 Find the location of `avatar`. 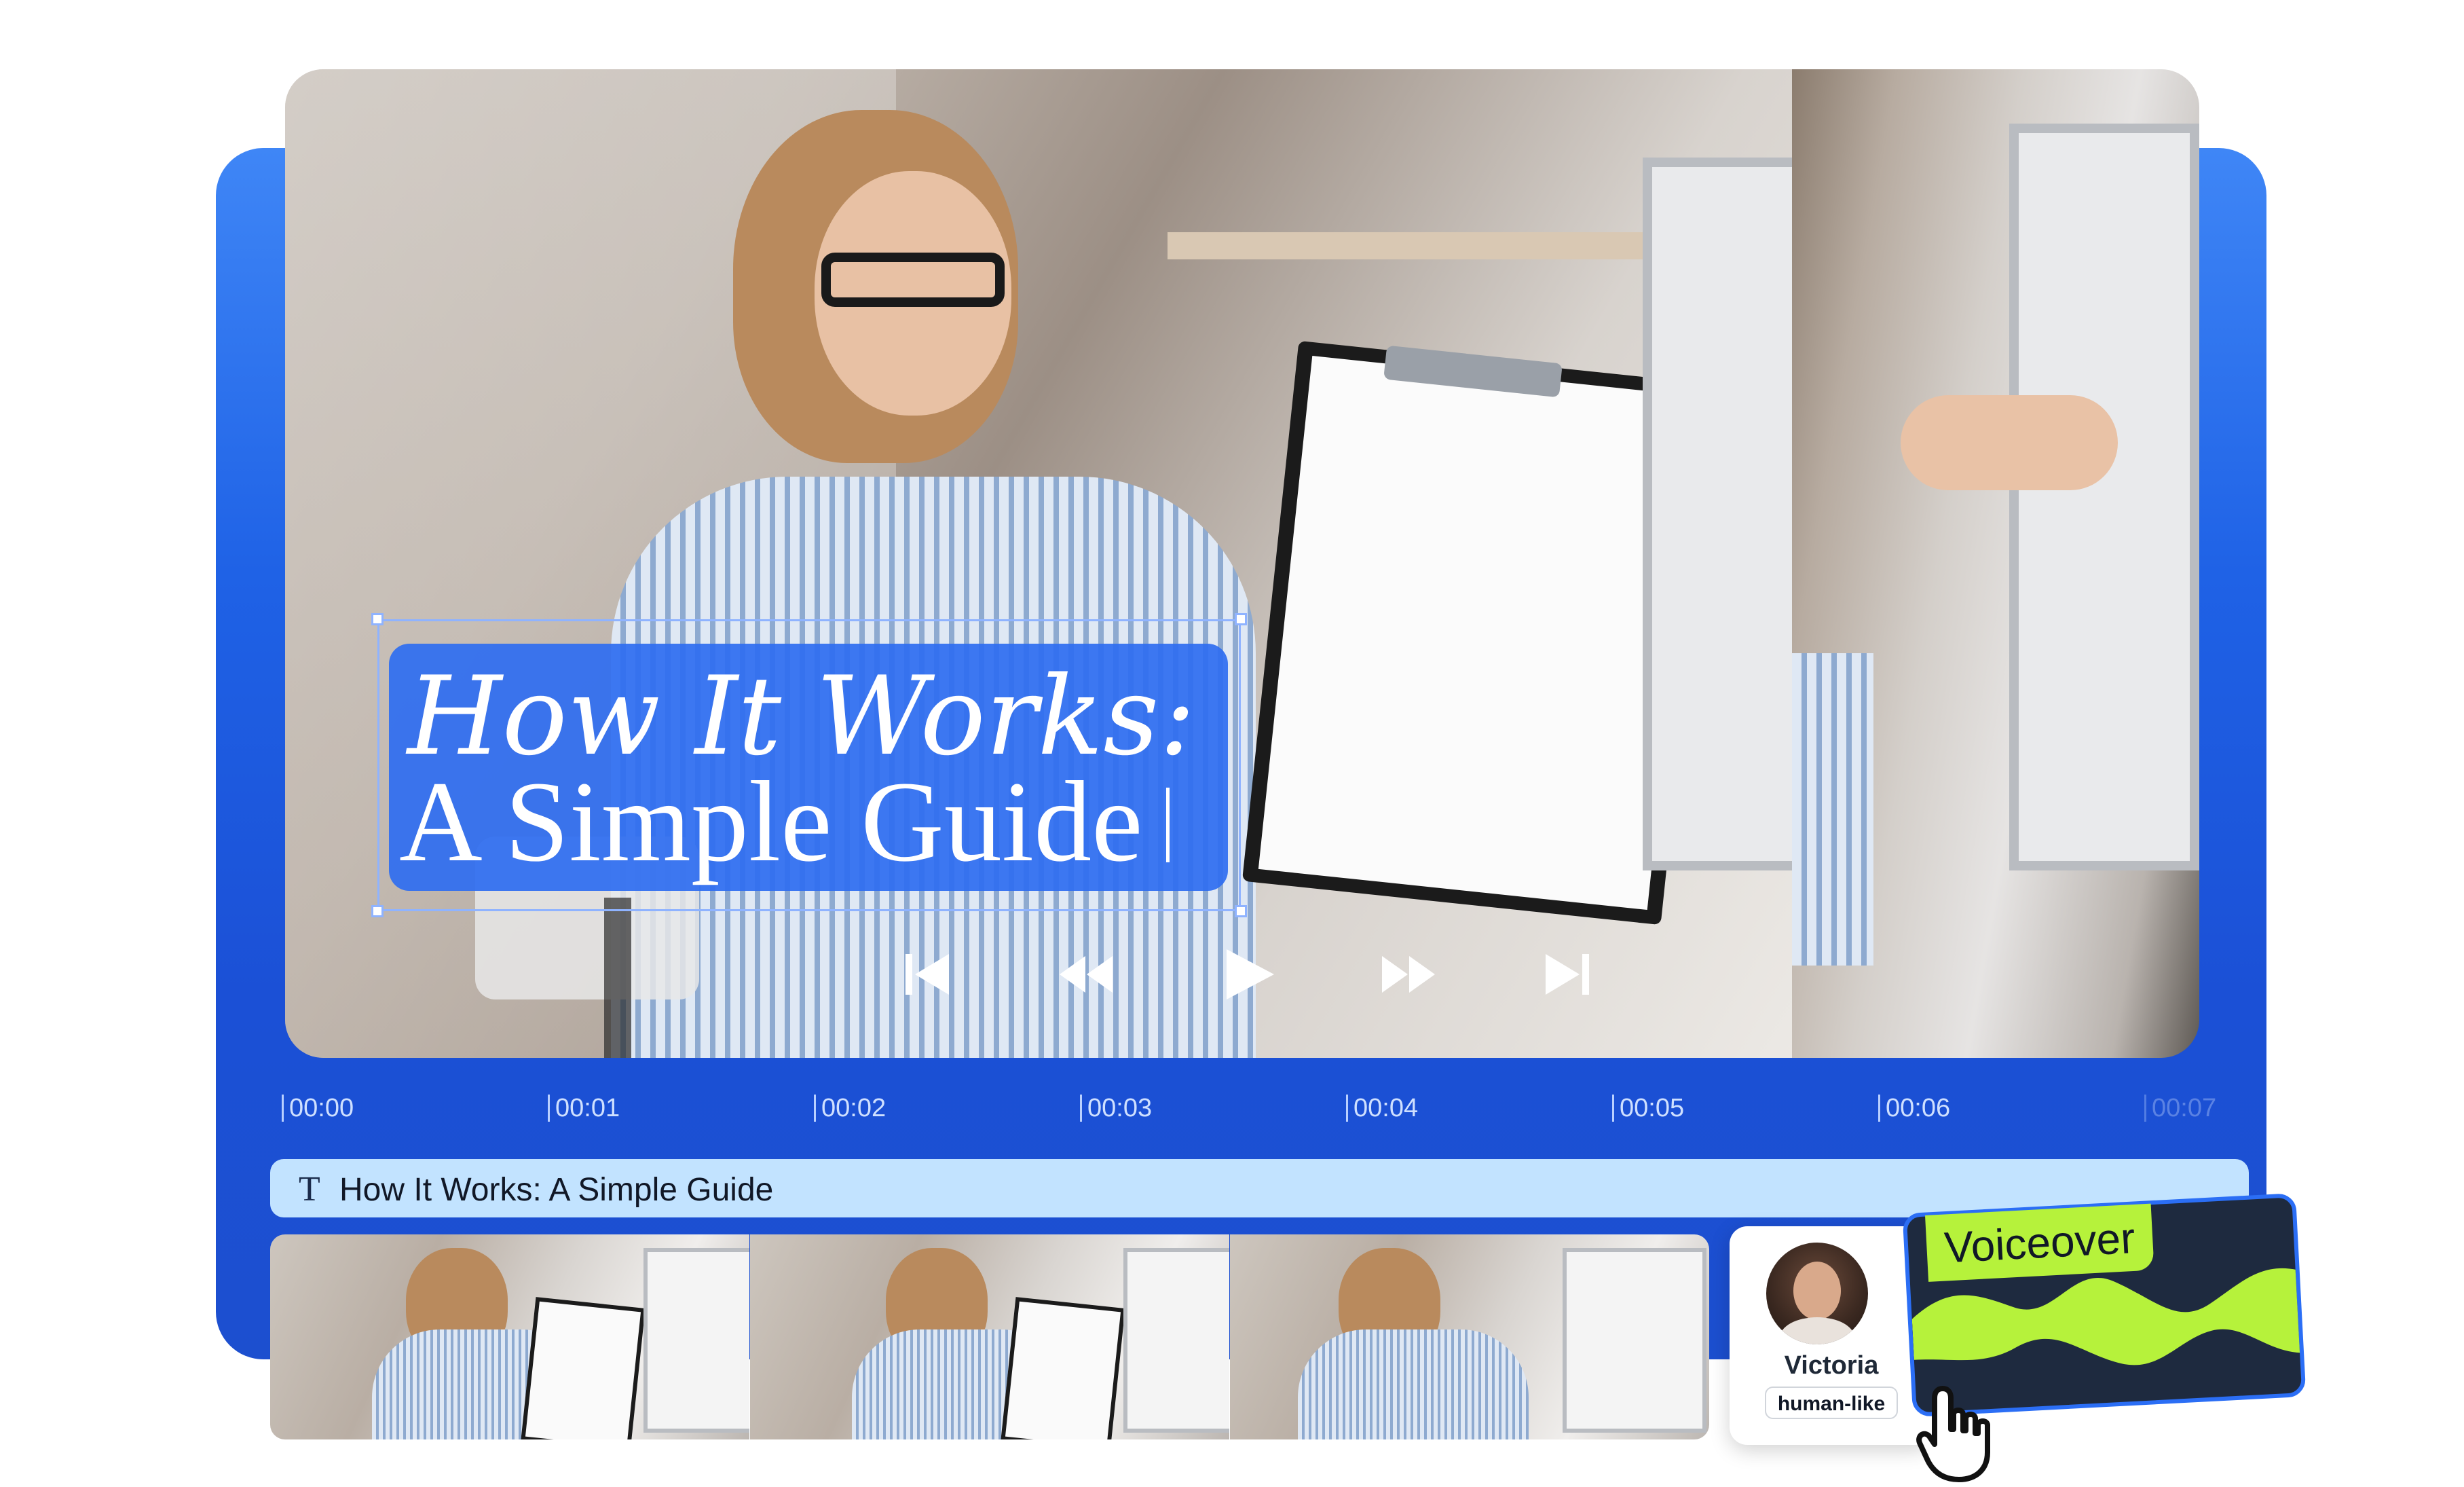

avatar is located at coordinates (1817, 1293).